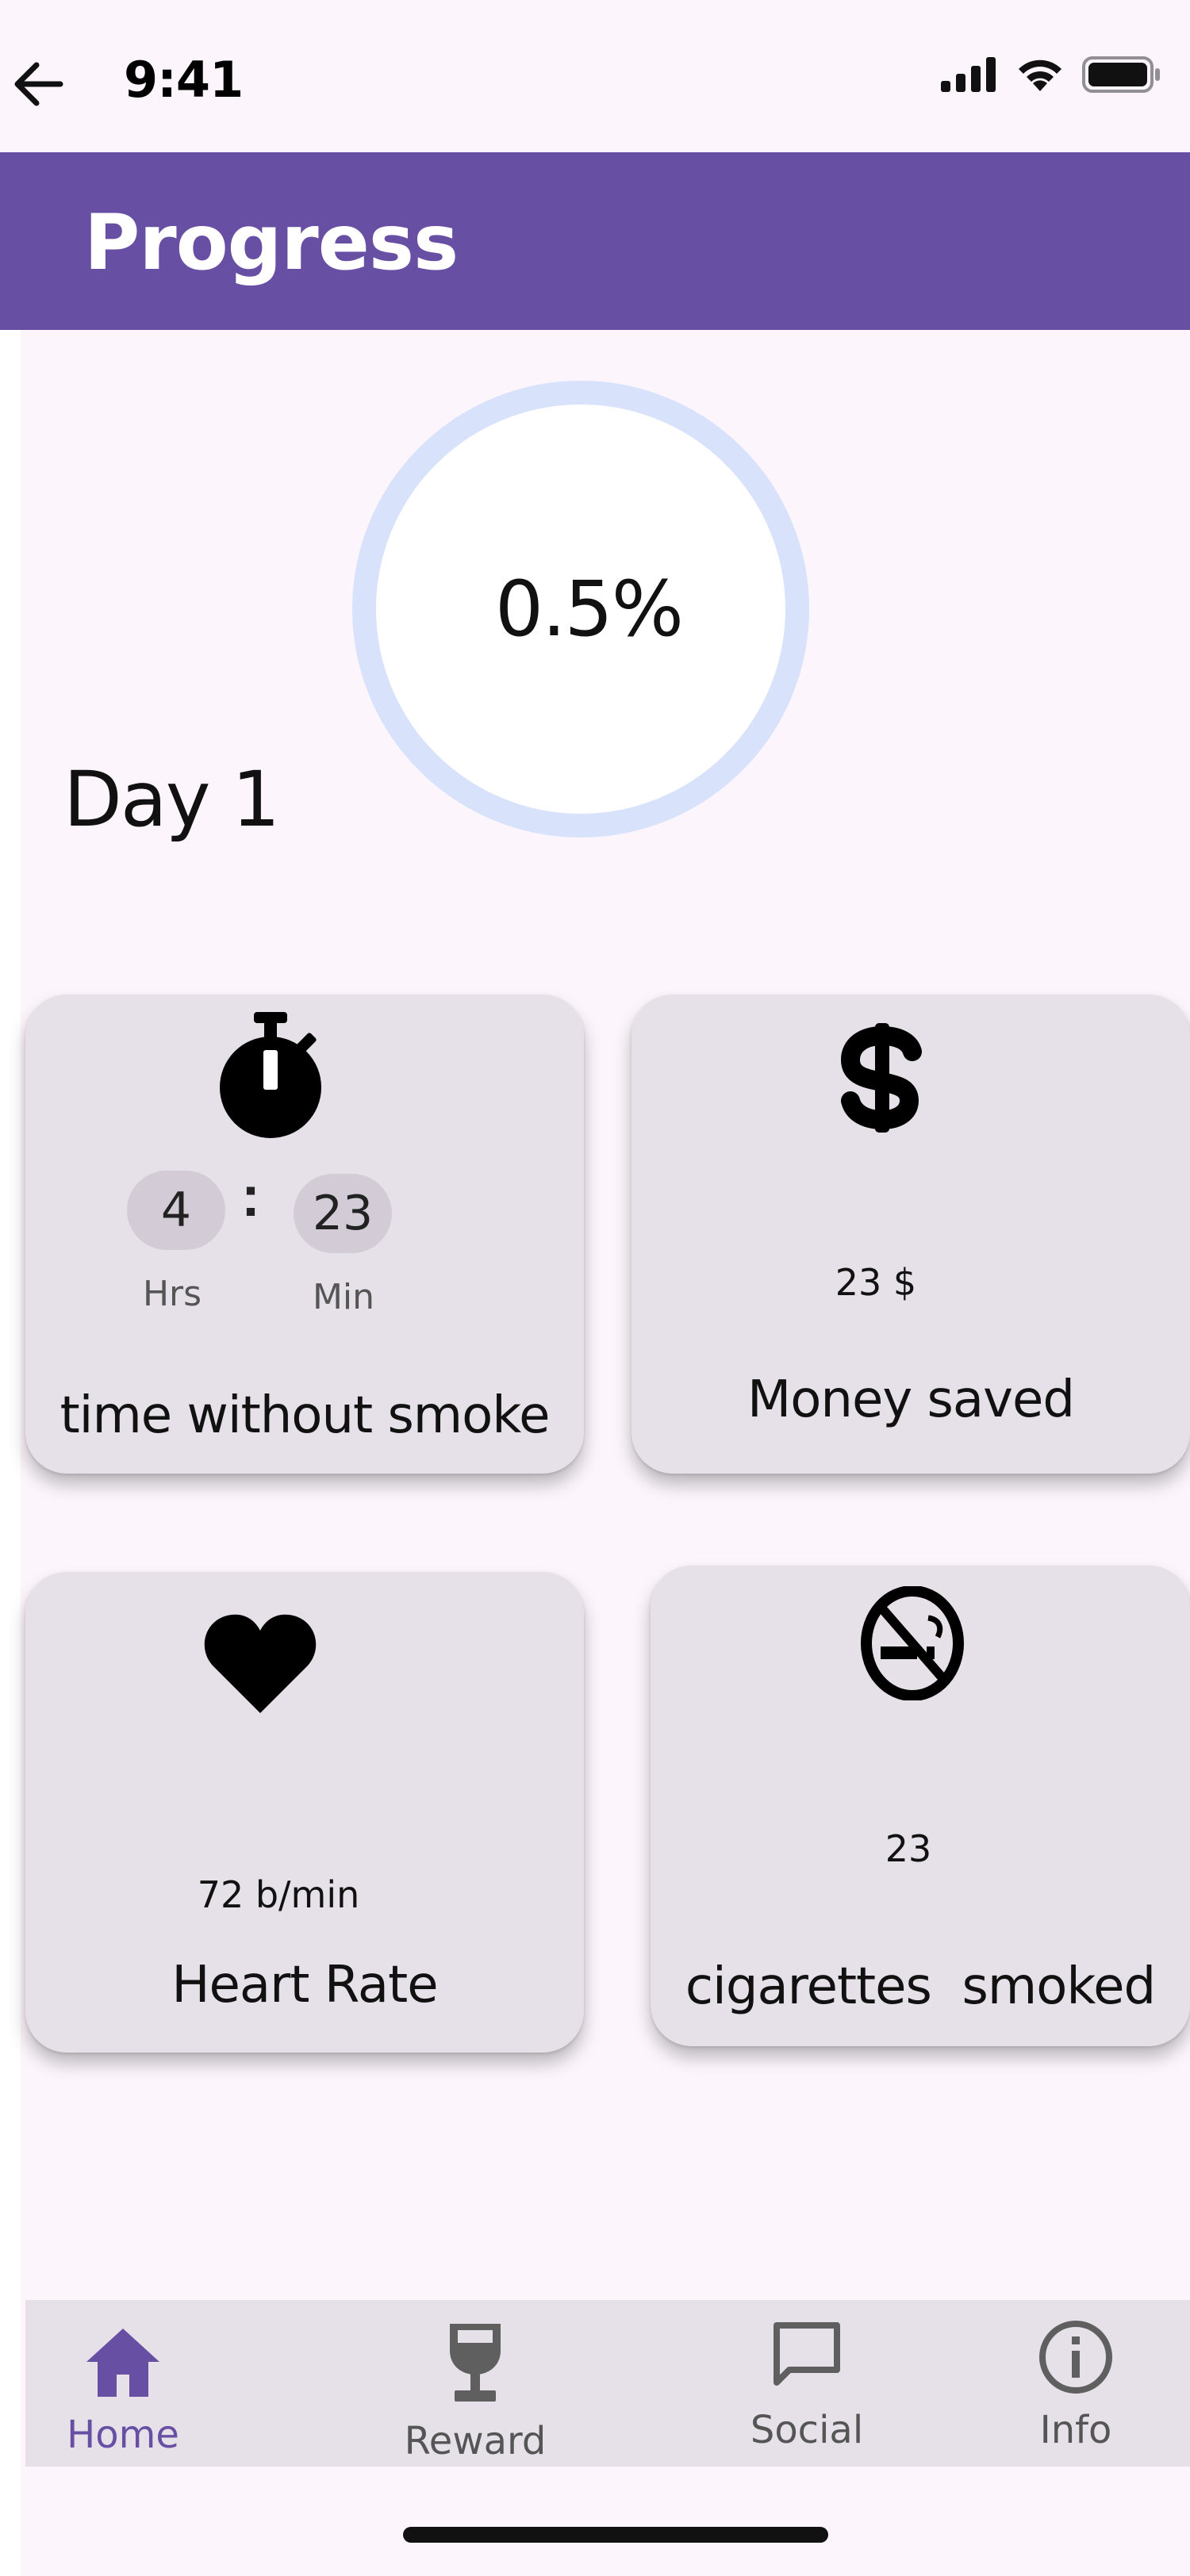 The image size is (1190, 2576). I want to click on nav-label-reward: Reward, so click(475, 2441).